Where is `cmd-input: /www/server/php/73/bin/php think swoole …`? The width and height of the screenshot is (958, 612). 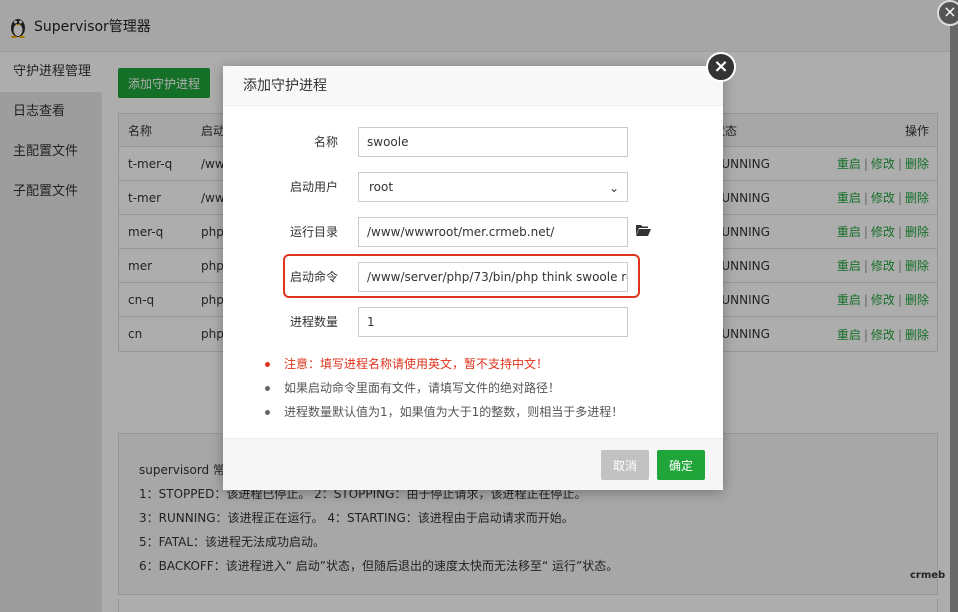
cmd-input: /www/server/php/73/bin/php think swoole … is located at coordinates (493, 277).